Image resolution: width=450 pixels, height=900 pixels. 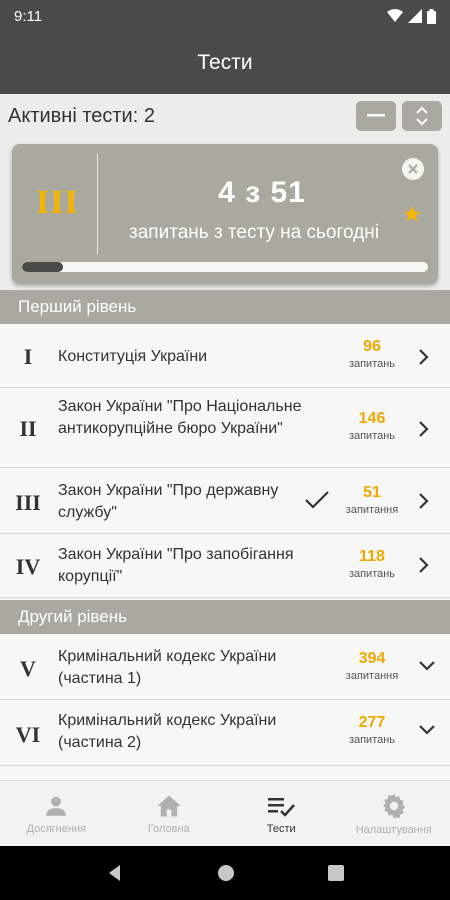 I want to click on nav-tests: Тести, so click(x=281, y=813).